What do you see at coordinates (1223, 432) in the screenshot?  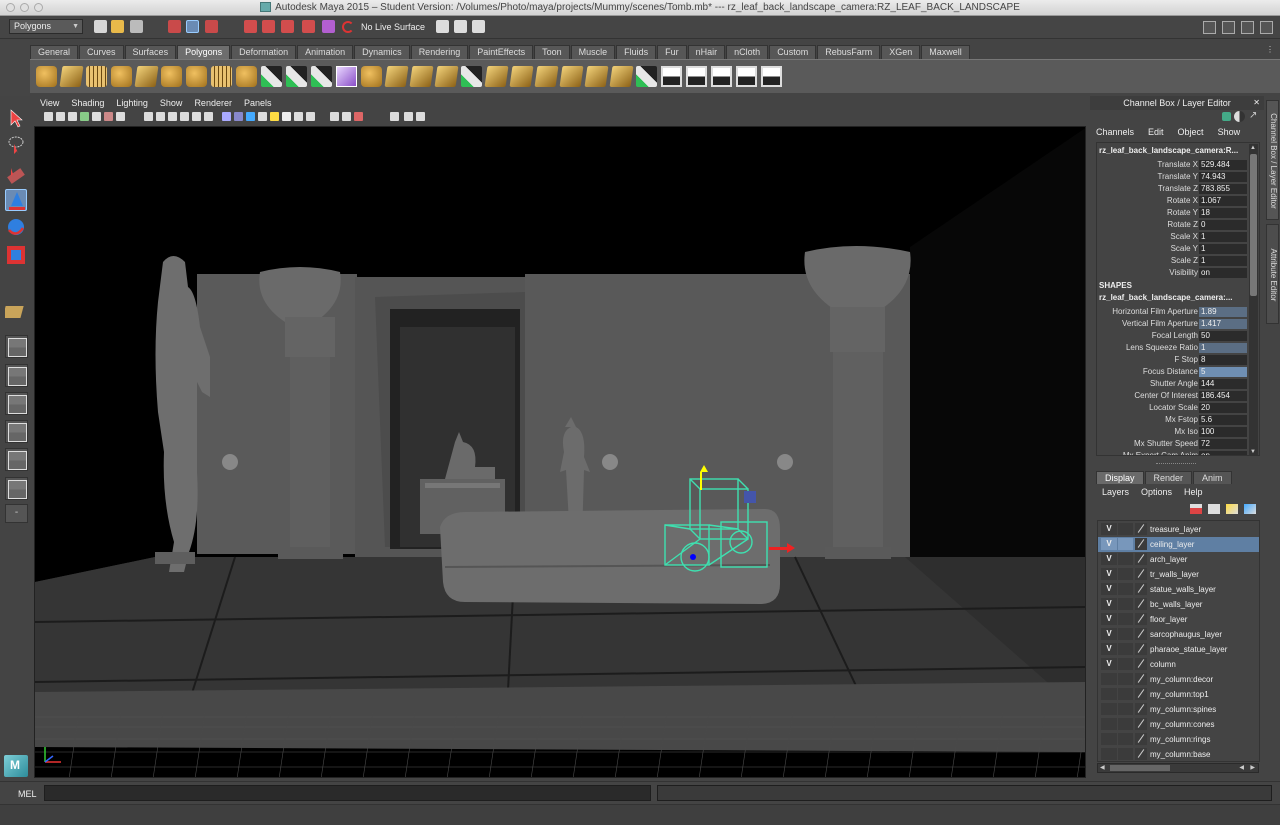 I see `channel-value-field: 100` at bounding box center [1223, 432].